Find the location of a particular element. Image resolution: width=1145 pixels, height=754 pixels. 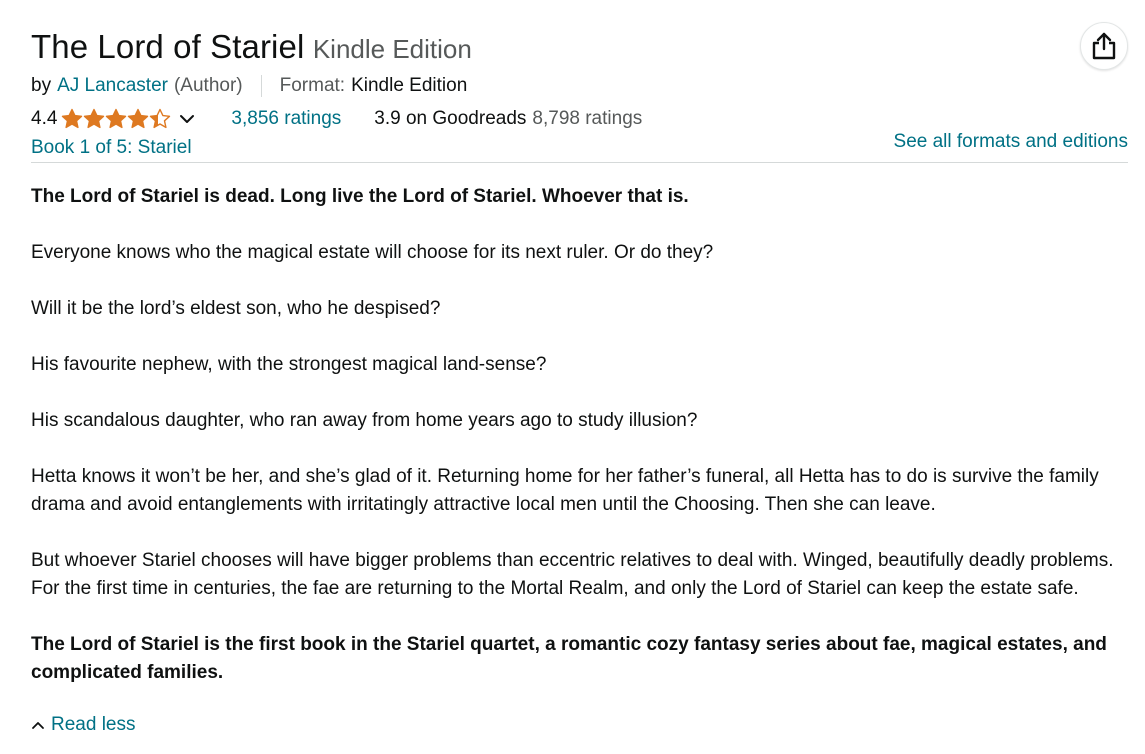

rating-popover-toggle is located at coordinates (187, 119).